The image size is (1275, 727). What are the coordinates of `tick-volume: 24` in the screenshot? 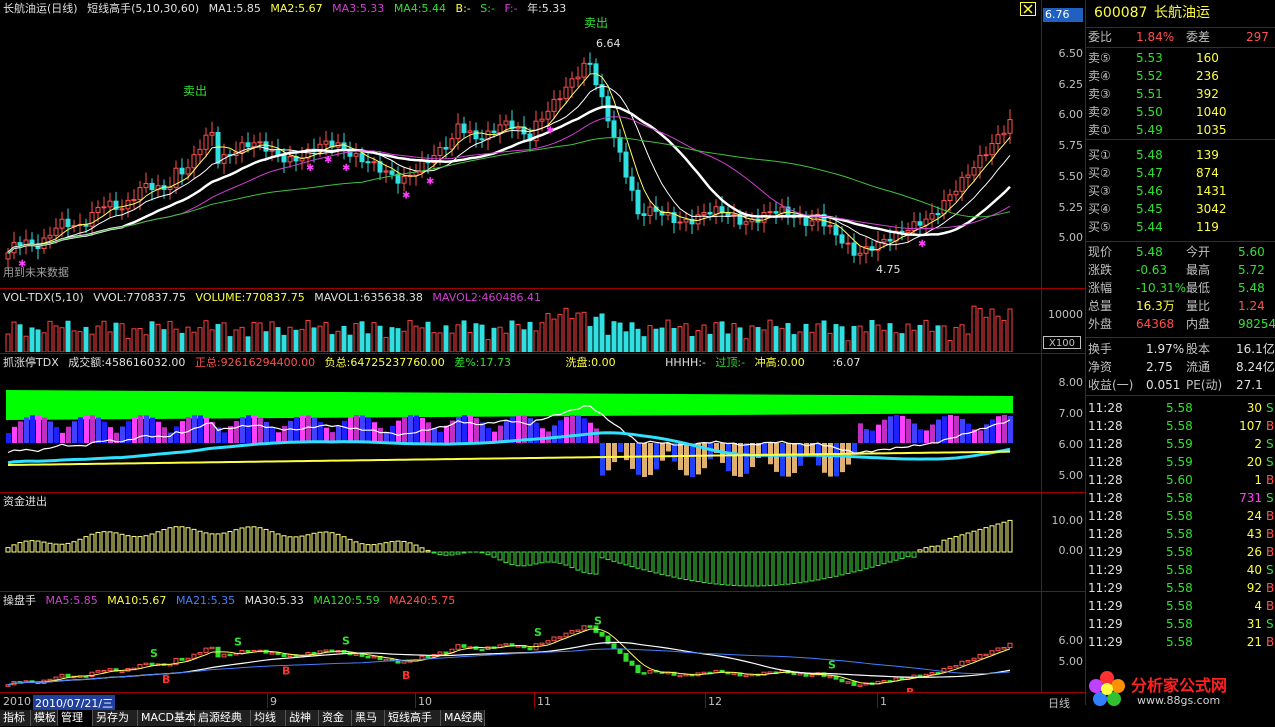 It's located at (1254, 516).